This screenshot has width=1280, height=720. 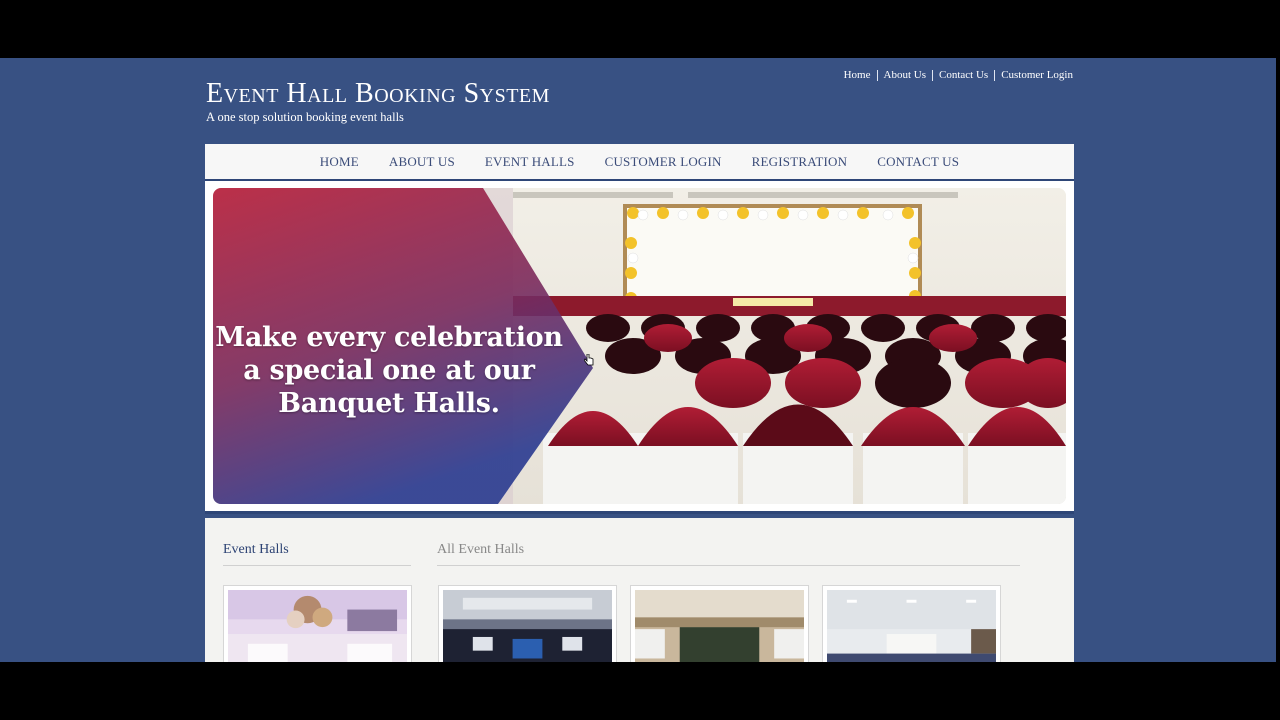 What do you see at coordinates (339, 162) in the screenshot?
I see `nav-home: HOME` at bounding box center [339, 162].